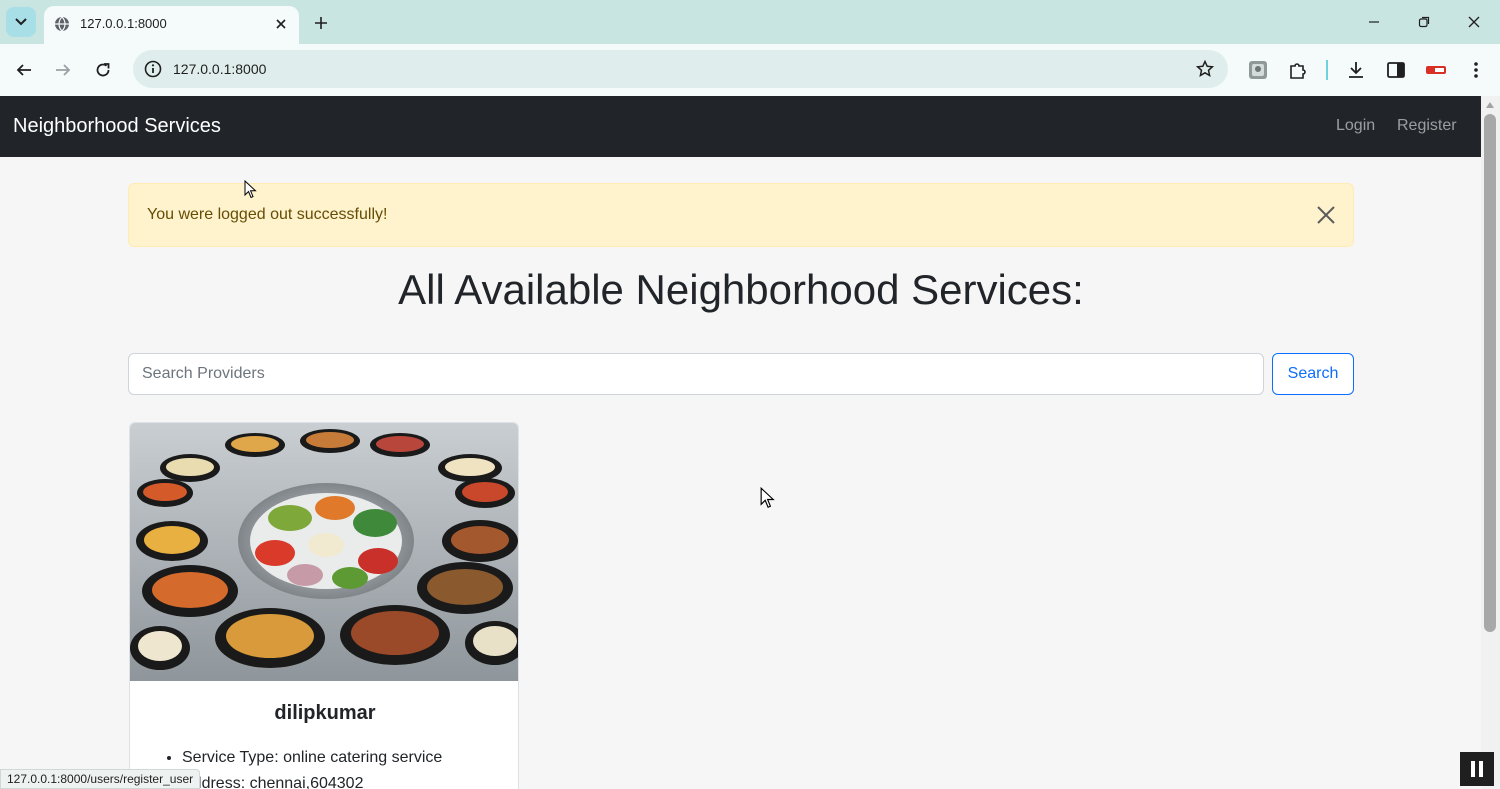 This screenshot has height=789, width=1500. Describe the element at coordinates (24, 70) in the screenshot. I see `back-icon` at that location.